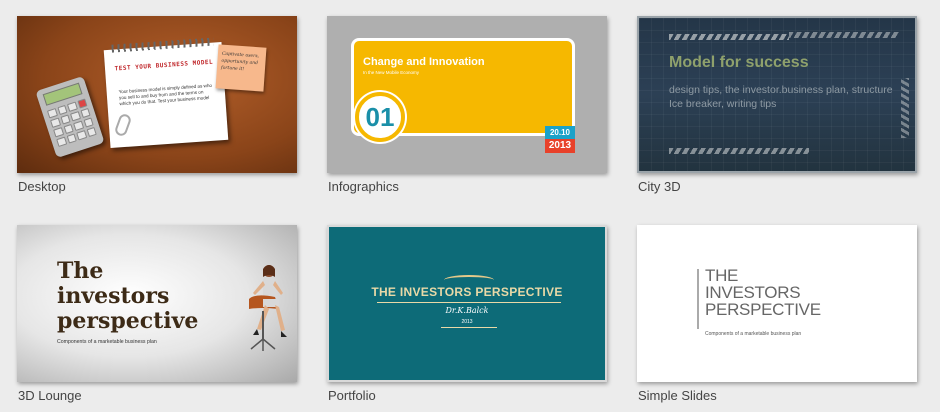 The height and width of the screenshot is (412, 940). What do you see at coordinates (424, 62) in the screenshot?
I see `info-title: Change and Innovation` at bounding box center [424, 62].